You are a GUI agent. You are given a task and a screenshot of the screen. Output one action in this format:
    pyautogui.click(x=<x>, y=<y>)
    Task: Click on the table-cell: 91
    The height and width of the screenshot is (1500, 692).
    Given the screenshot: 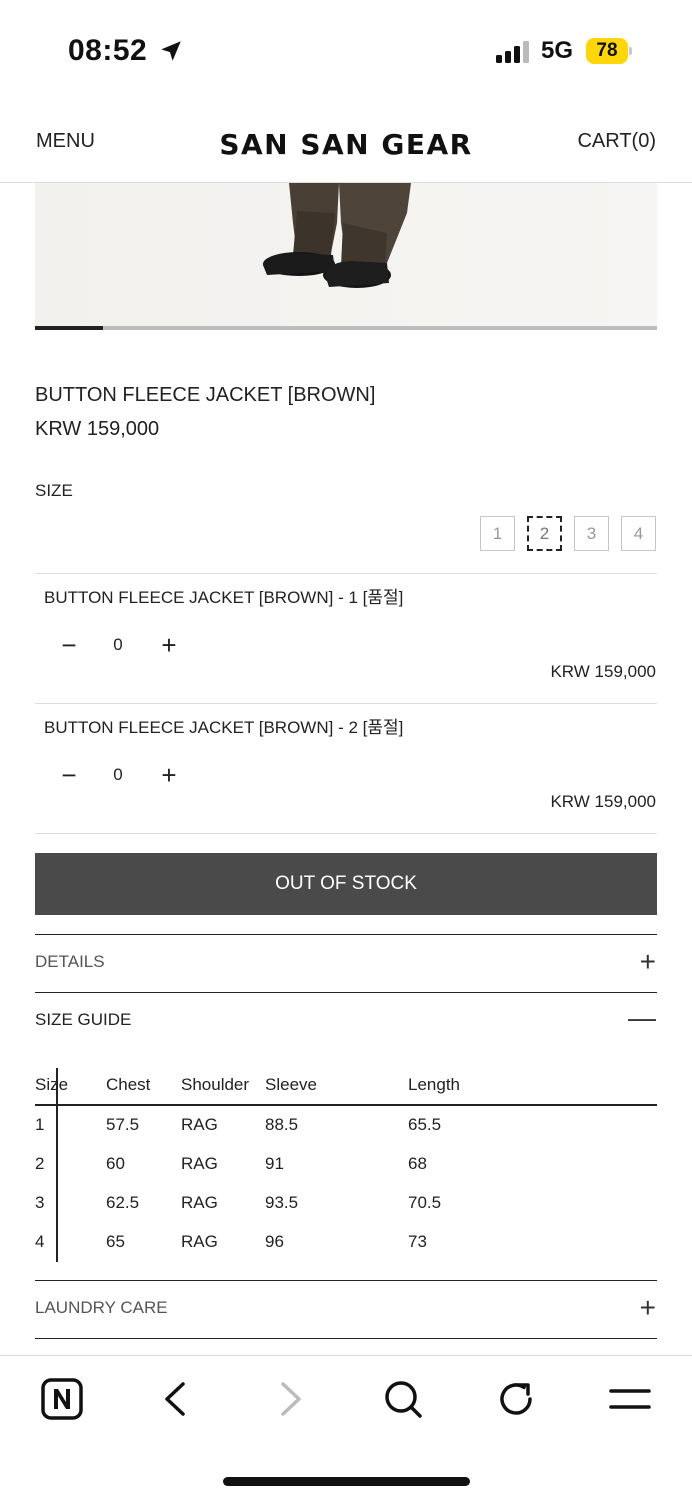 What is the action you would take?
    pyautogui.click(x=274, y=1163)
    